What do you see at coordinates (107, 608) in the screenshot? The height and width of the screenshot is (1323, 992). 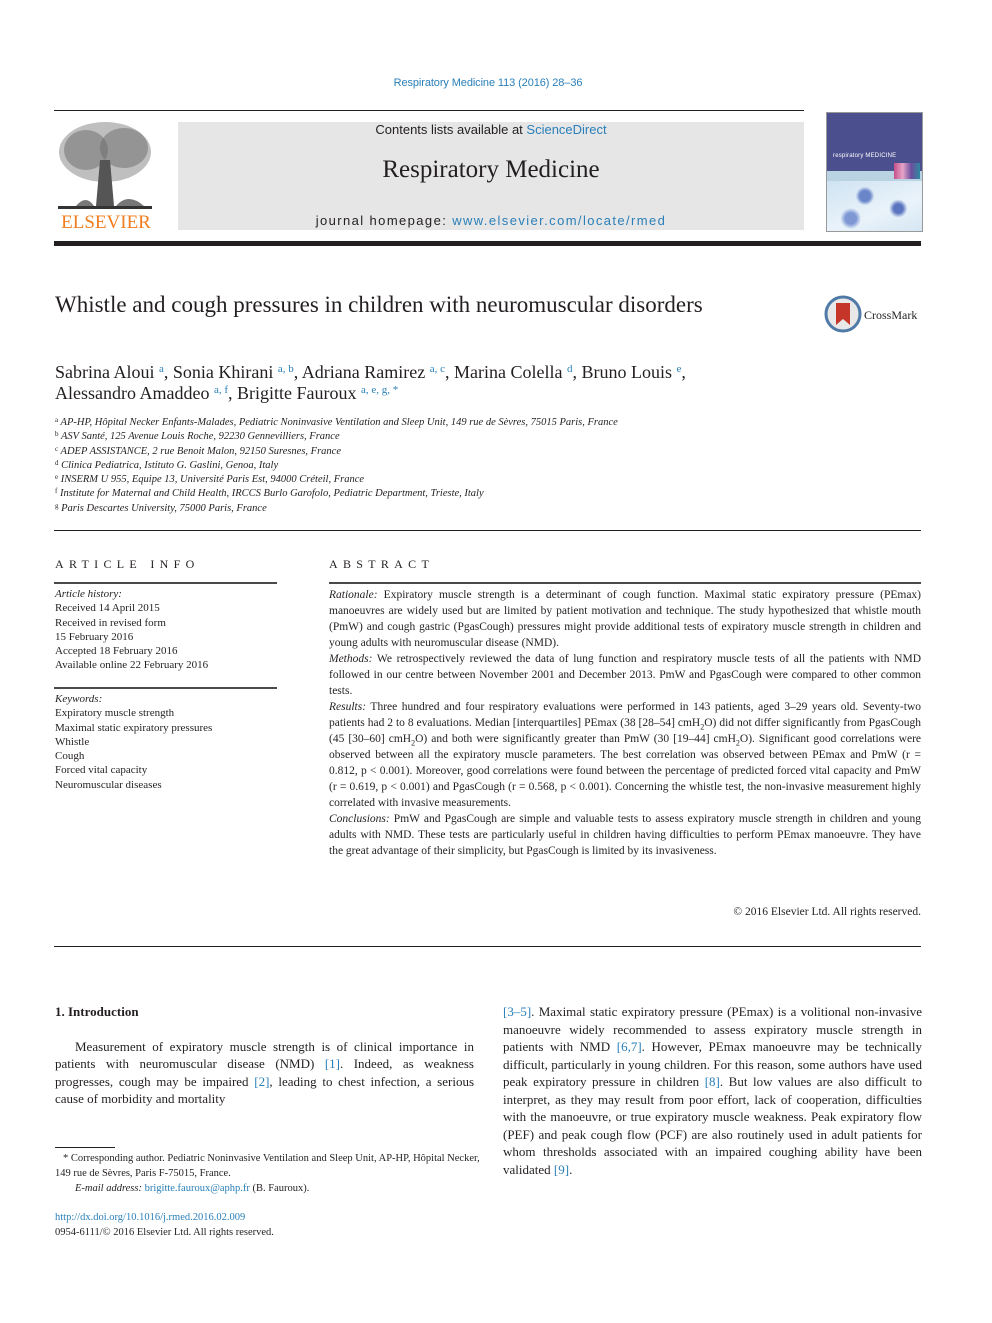 I see `history-item: Received 14 April 2015` at bounding box center [107, 608].